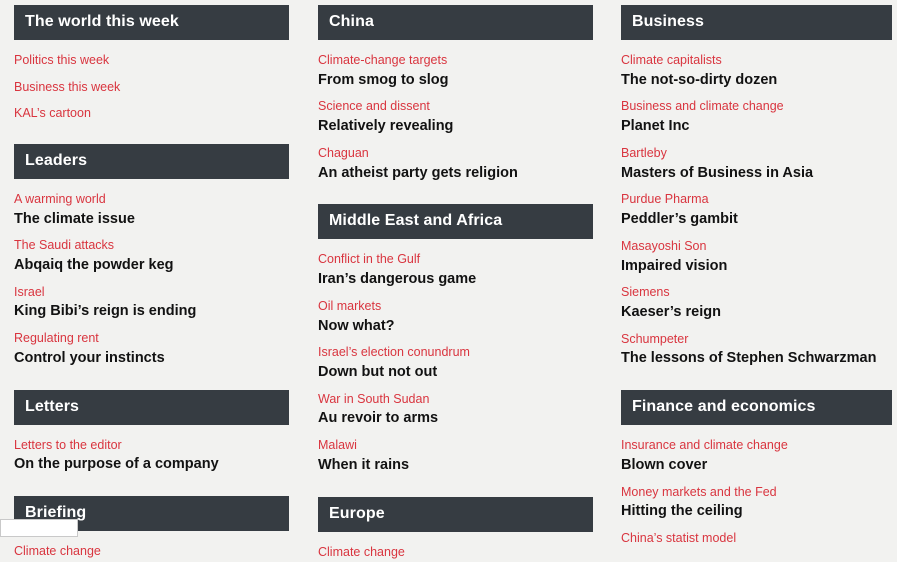 The image size is (897, 562). I want to click on article-flytitle-link: KAL’s cartoon, so click(151, 114).